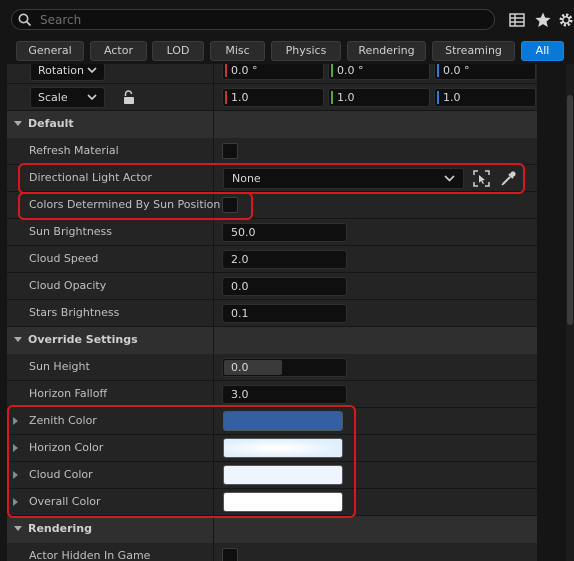 This screenshot has width=574, height=561. I want to click on horizon-falloff-row: Horizon Falloff 3.0, so click(272, 394).